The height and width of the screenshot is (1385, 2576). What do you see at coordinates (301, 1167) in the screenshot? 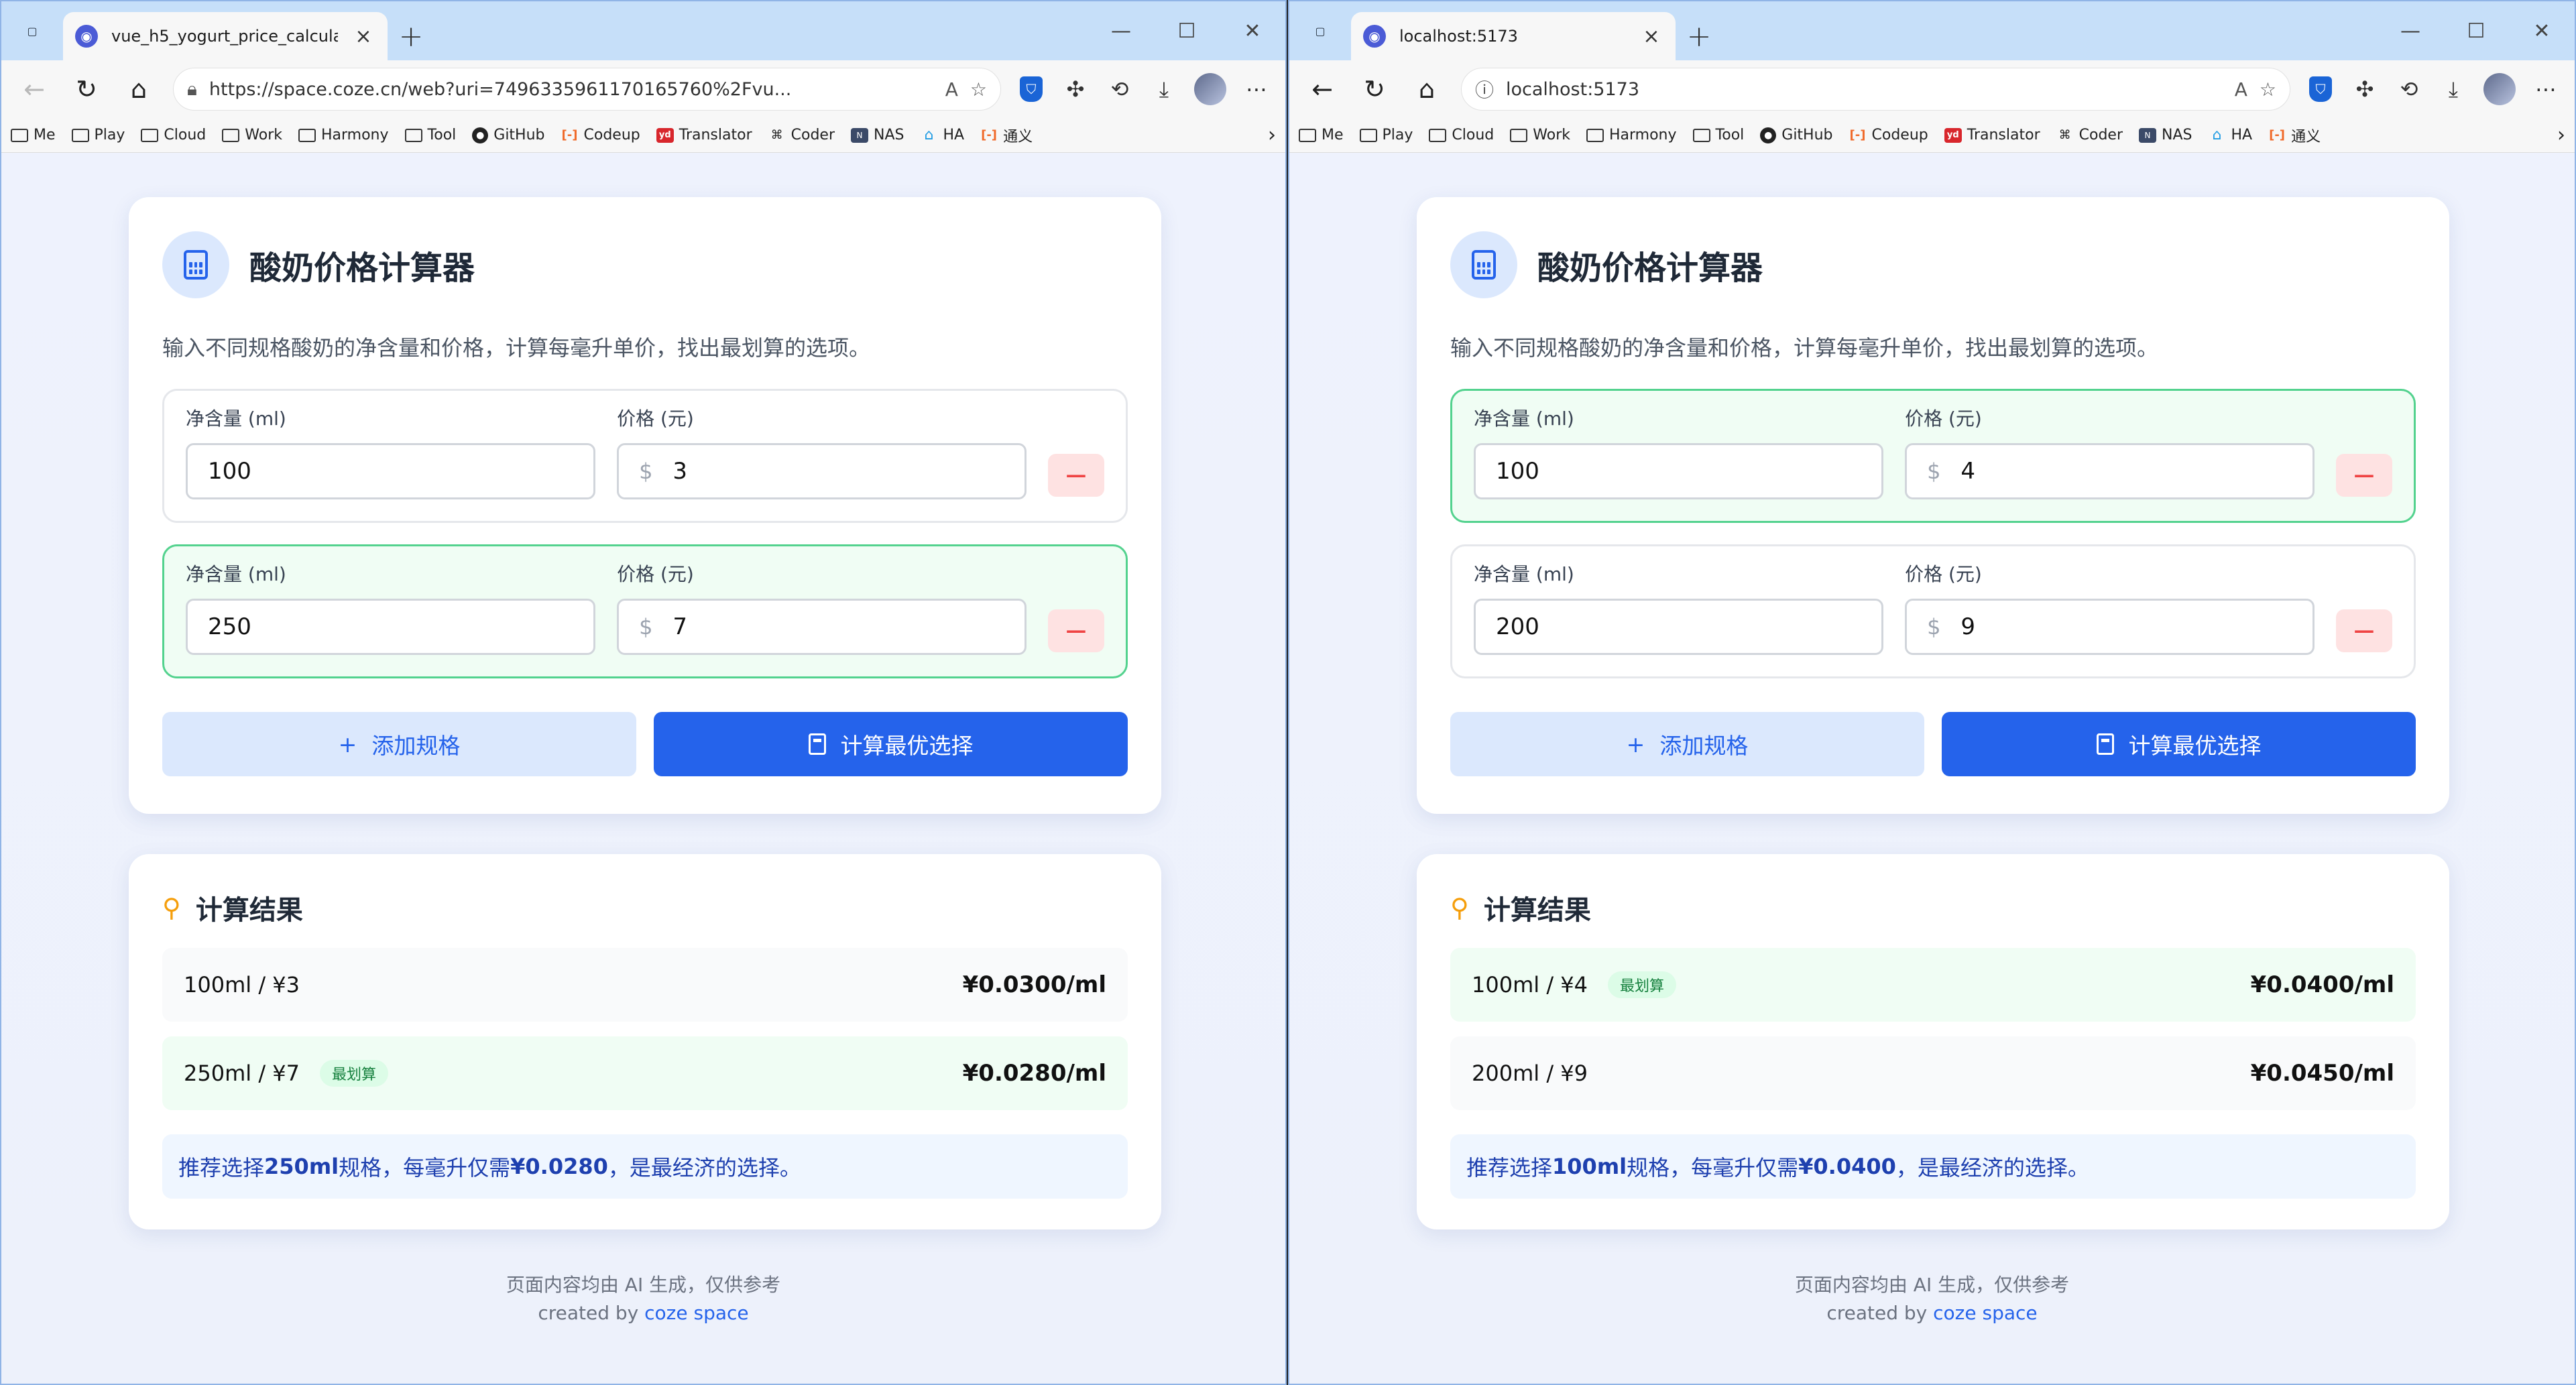
I see `rec-spec: 250ml` at bounding box center [301, 1167].